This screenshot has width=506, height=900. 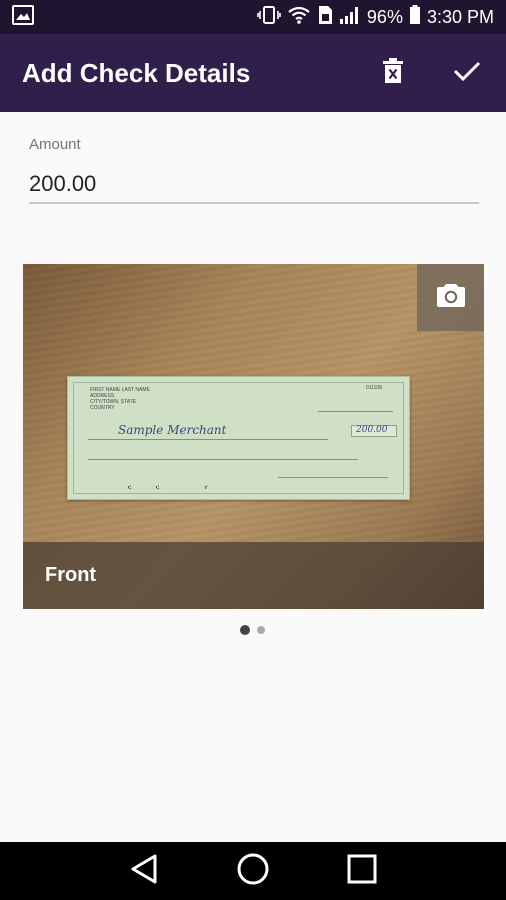 I want to click on page-indicator, so click(x=252, y=630).